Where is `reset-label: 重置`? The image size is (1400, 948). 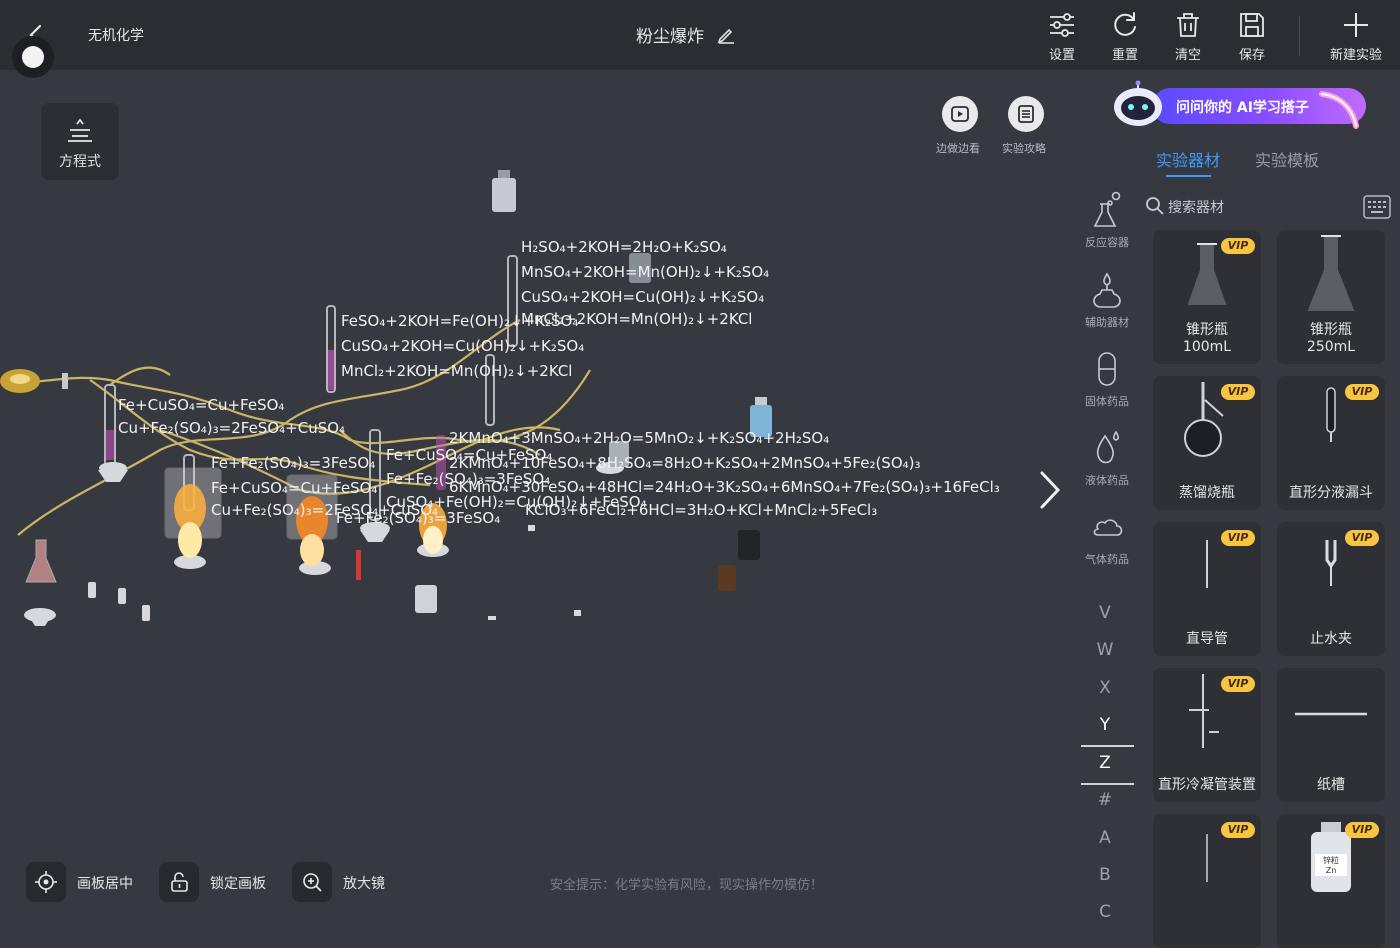
reset-label: 重置 is located at coordinates (1124, 55).